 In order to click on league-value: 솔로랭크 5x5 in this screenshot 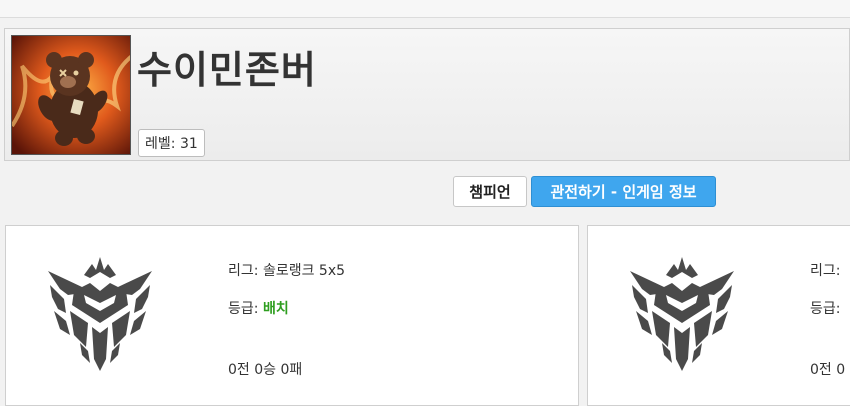, I will do `click(304, 271)`.